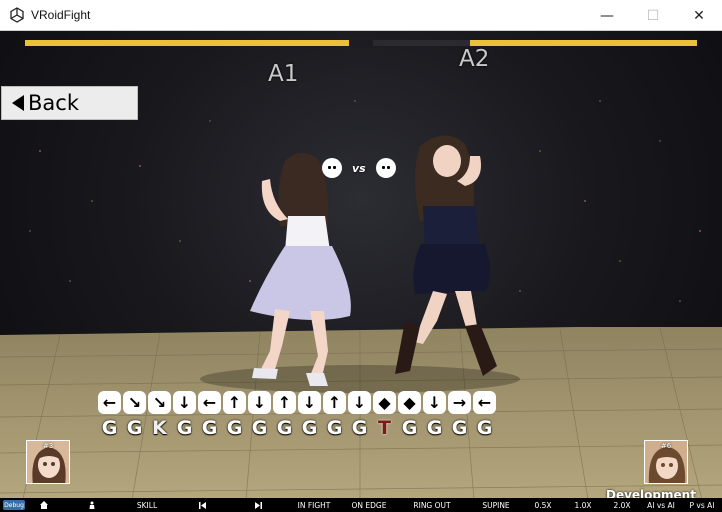  What do you see at coordinates (666, 462) in the screenshot?
I see `player2-portrait: #6` at bounding box center [666, 462].